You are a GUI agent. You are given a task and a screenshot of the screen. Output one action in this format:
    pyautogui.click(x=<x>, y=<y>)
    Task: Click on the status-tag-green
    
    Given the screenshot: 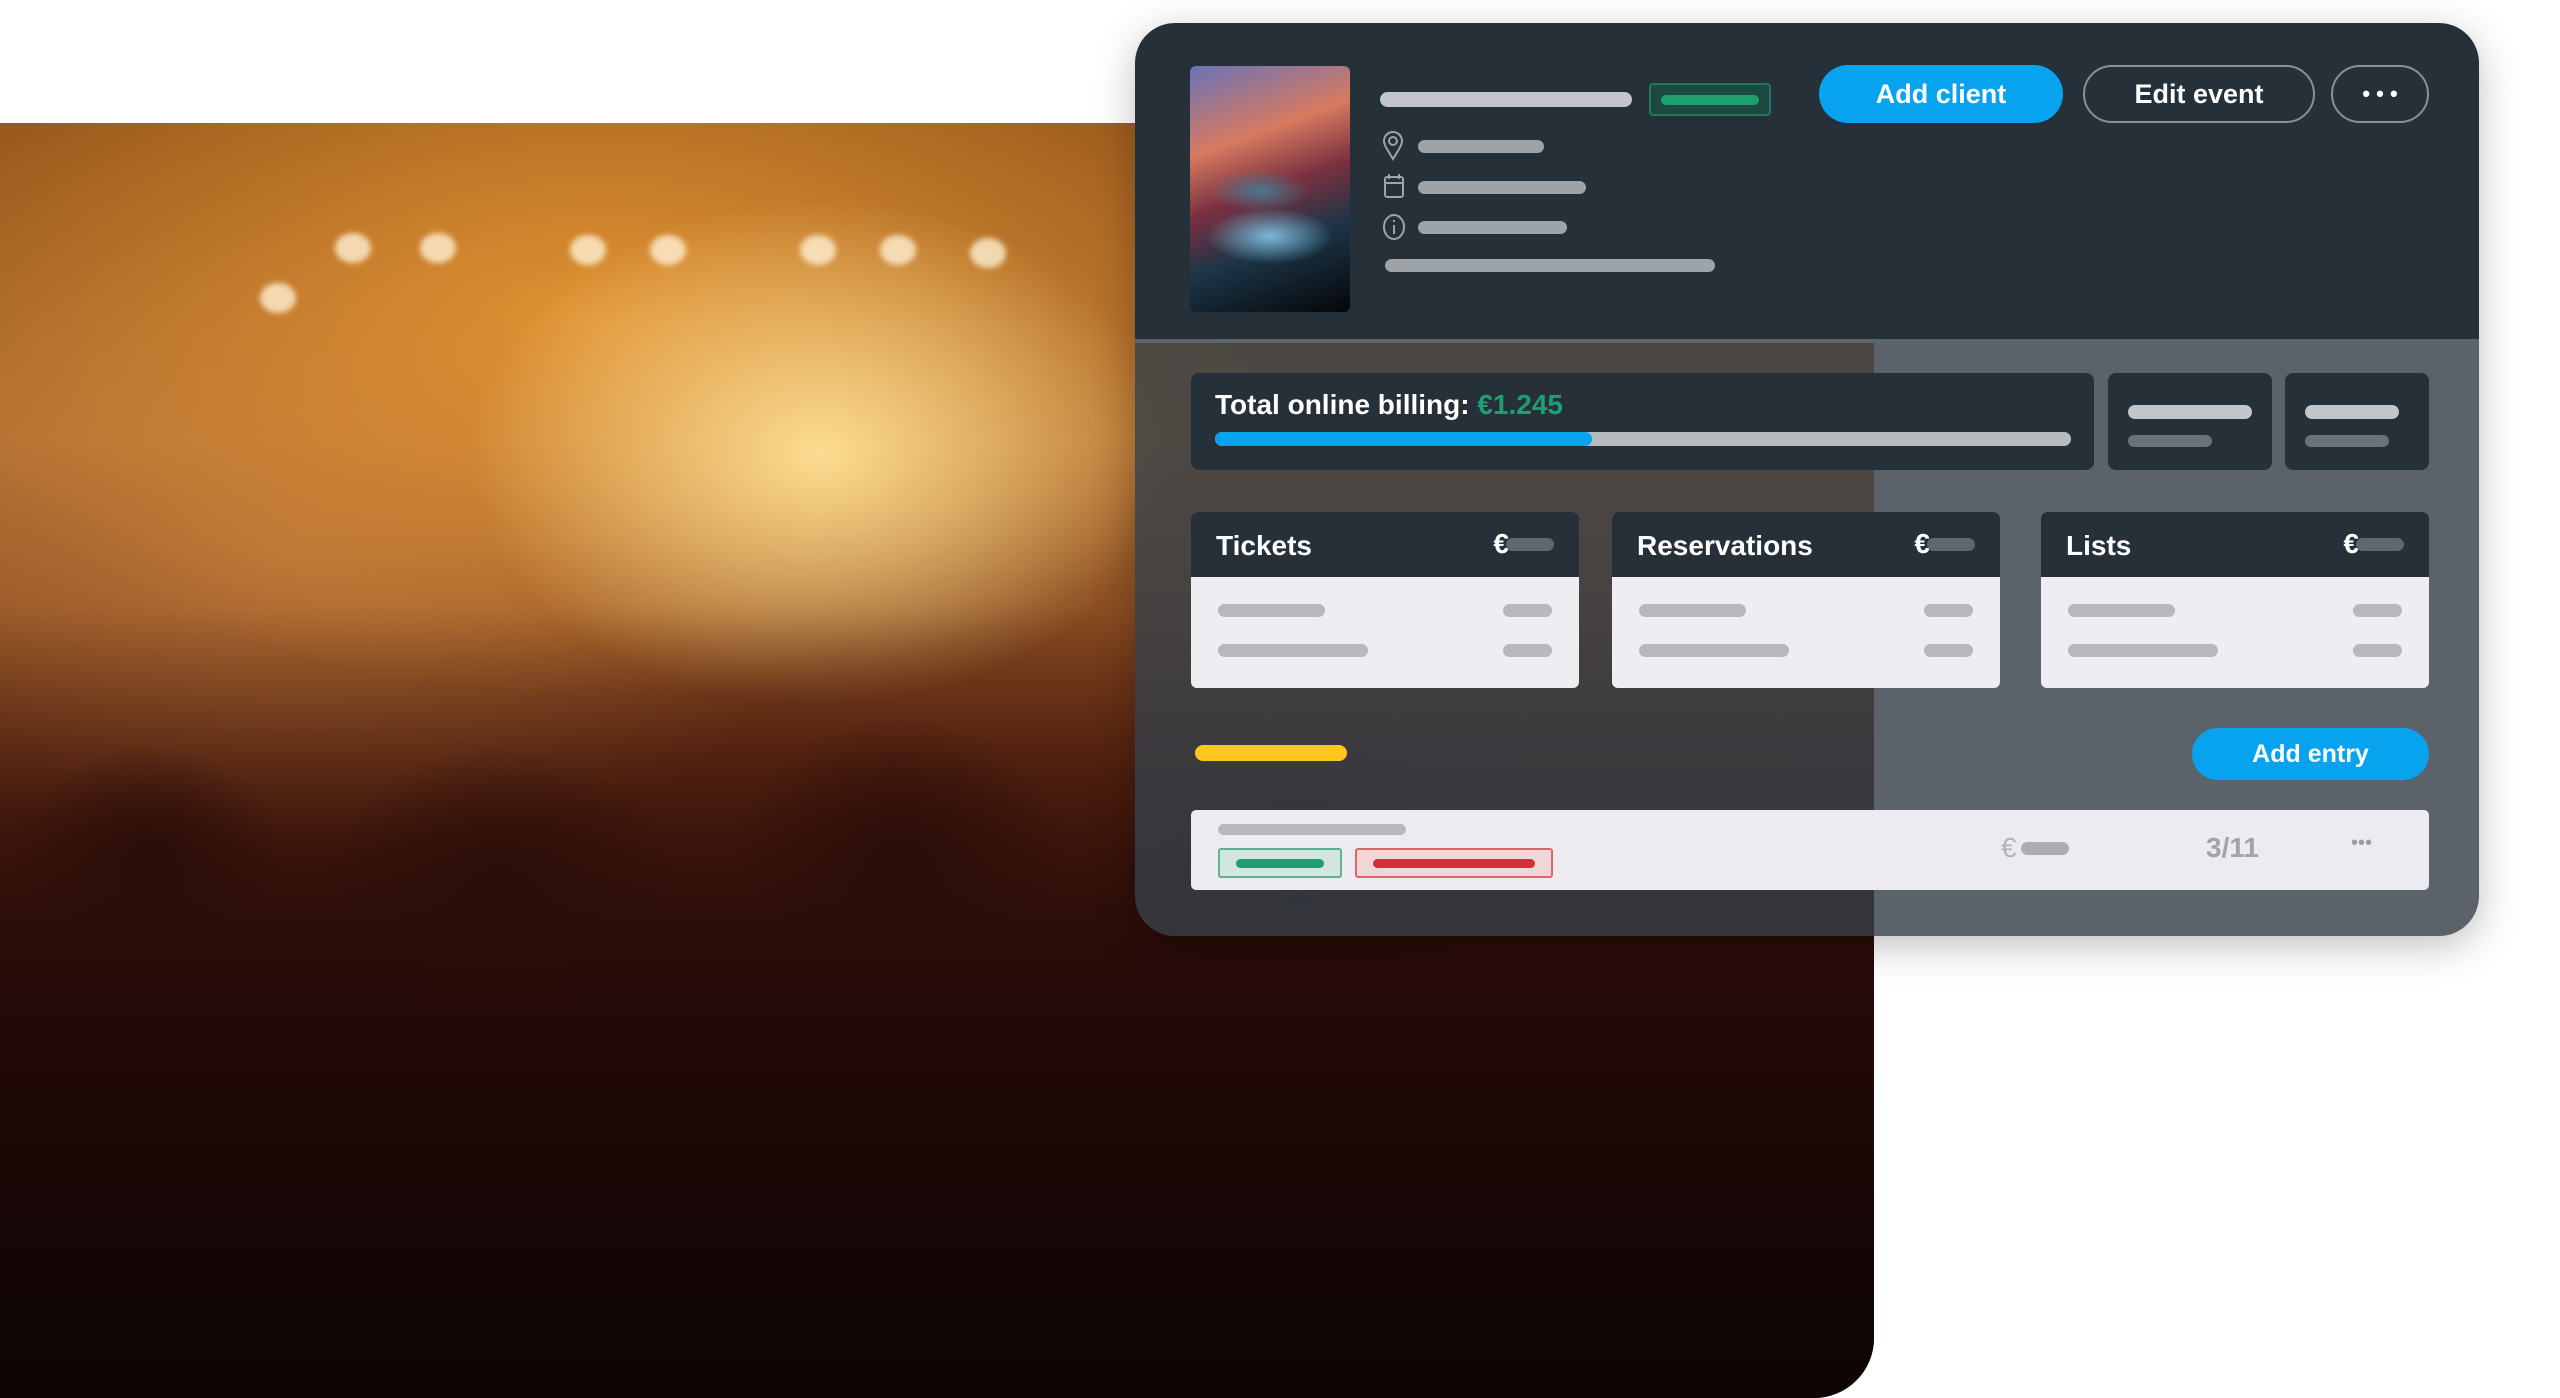 What is the action you would take?
    pyautogui.click(x=1280, y=863)
    